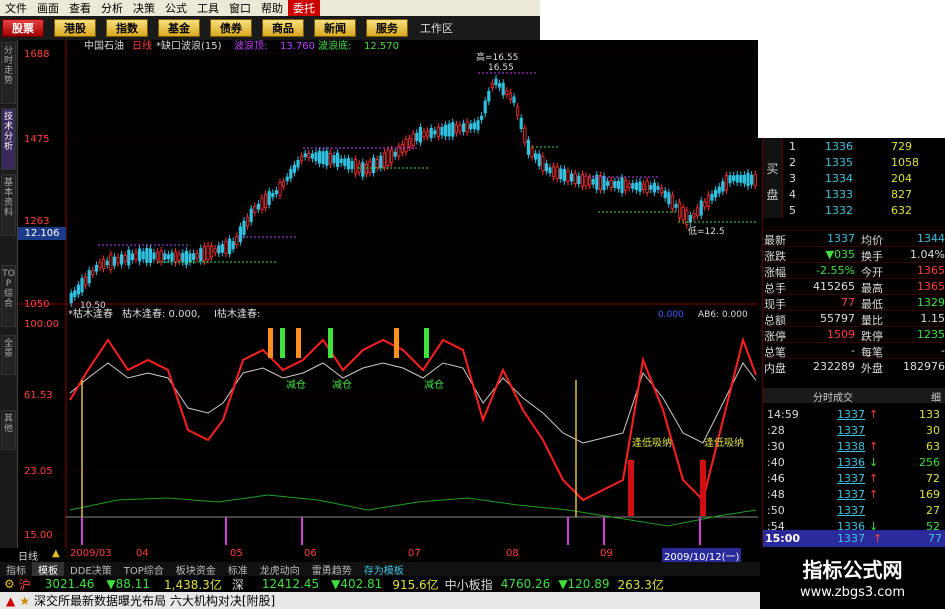 The image size is (945, 609). What do you see at coordinates (8, 205) in the screenshot?
I see `tab-fundamentals: 基本资料` at bounding box center [8, 205].